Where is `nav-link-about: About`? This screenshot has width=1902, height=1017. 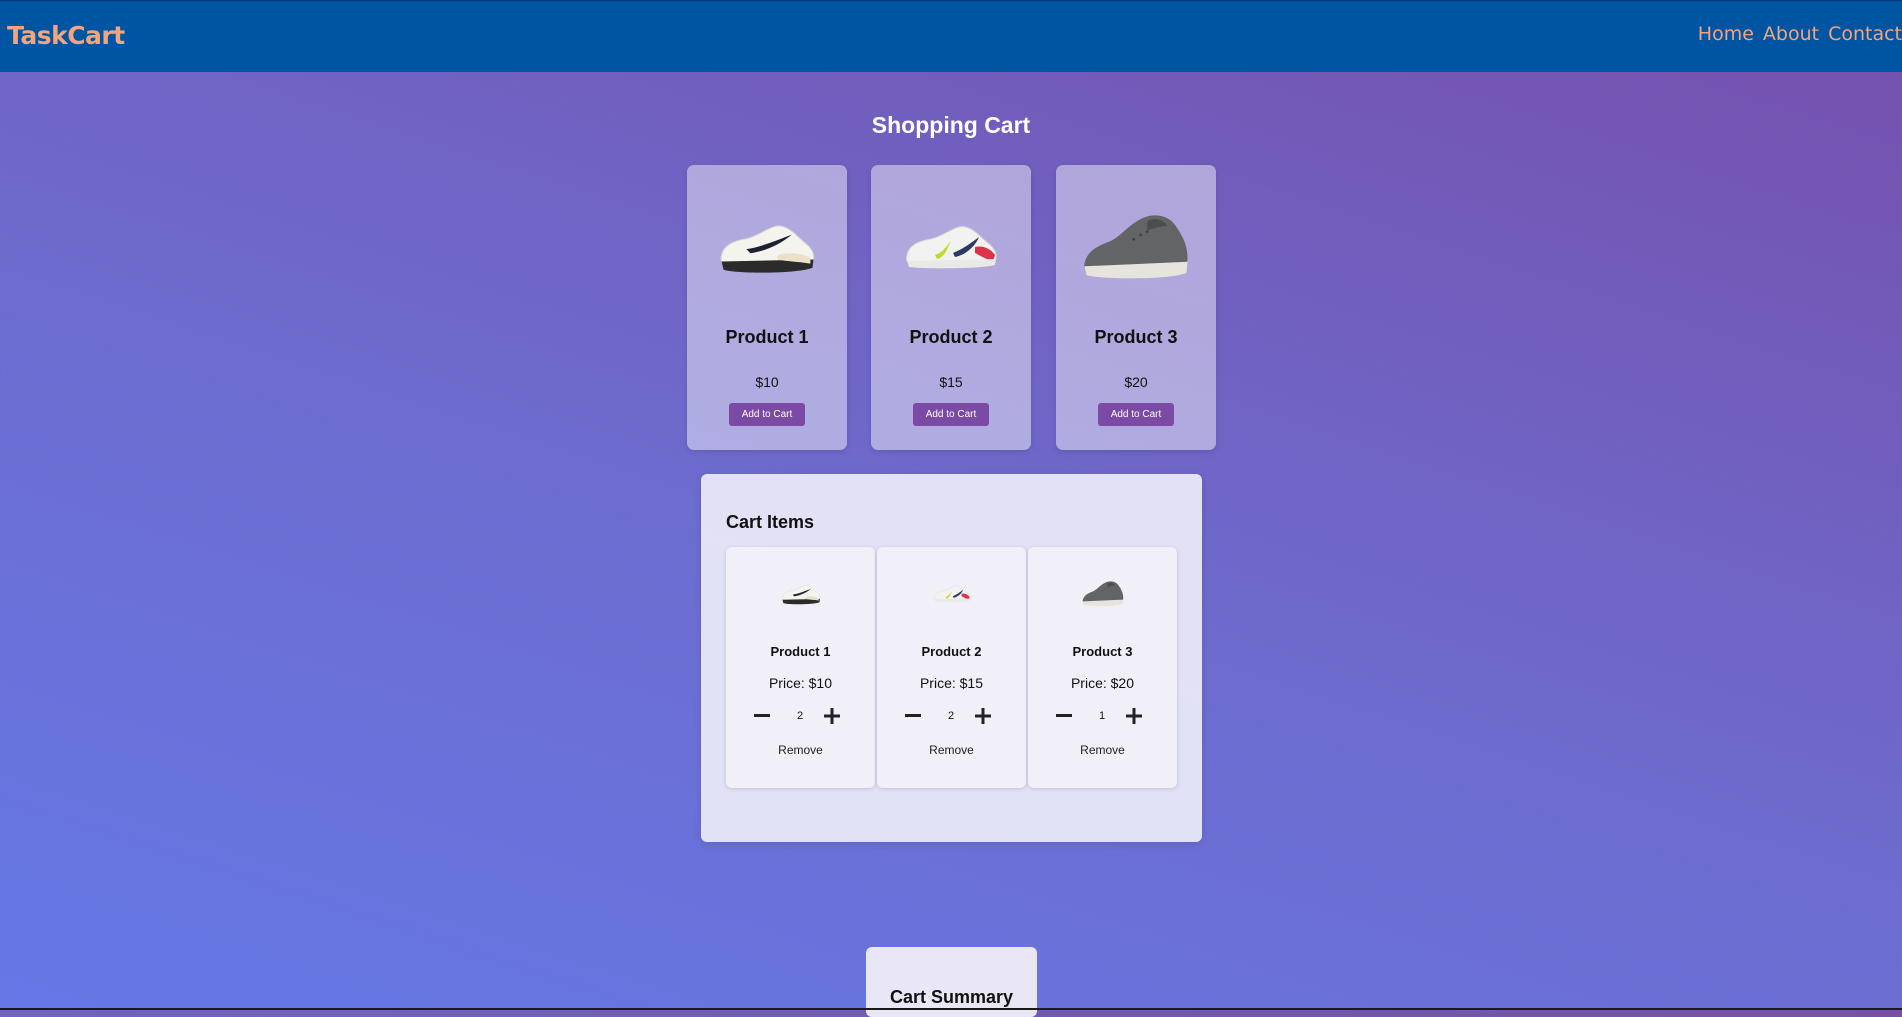
nav-link-about: About is located at coordinates (1791, 34).